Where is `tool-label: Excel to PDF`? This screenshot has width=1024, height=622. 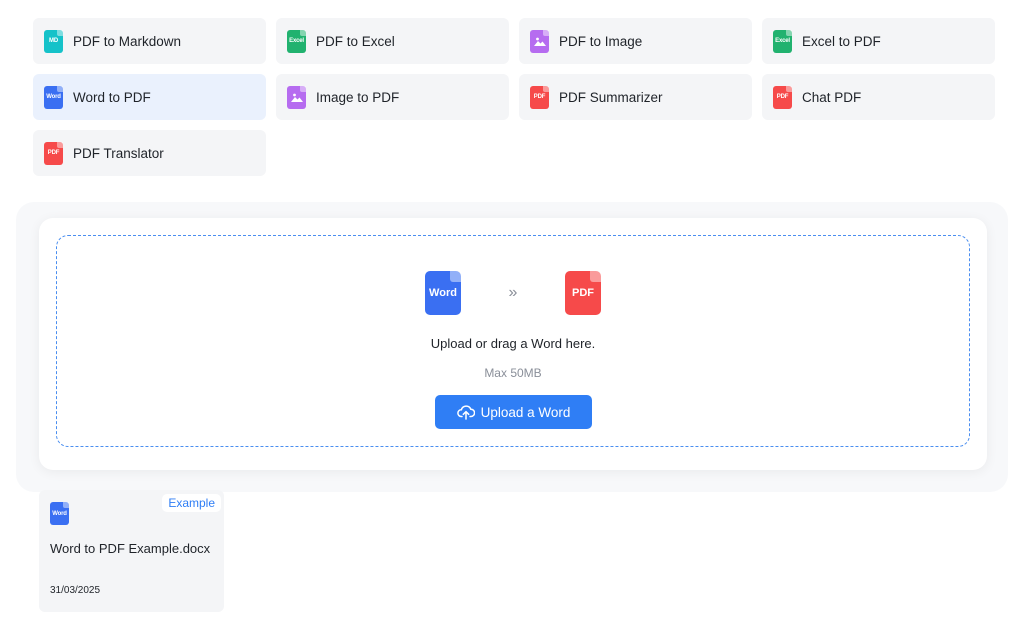
tool-label: Excel to PDF is located at coordinates (841, 41).